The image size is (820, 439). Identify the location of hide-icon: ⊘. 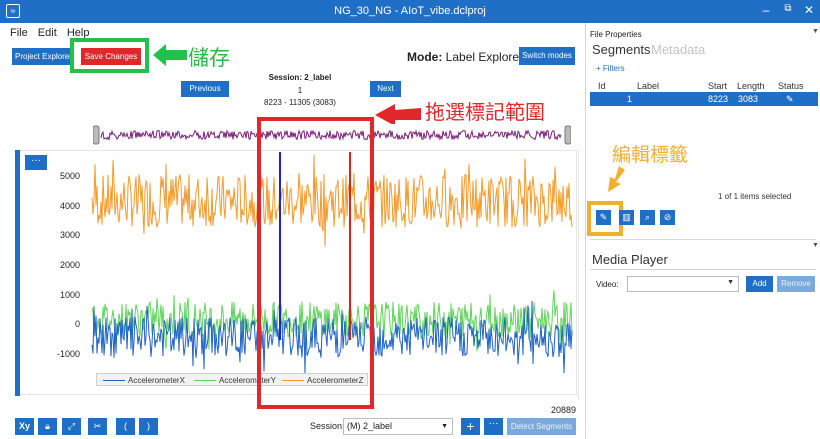
(667, 217).